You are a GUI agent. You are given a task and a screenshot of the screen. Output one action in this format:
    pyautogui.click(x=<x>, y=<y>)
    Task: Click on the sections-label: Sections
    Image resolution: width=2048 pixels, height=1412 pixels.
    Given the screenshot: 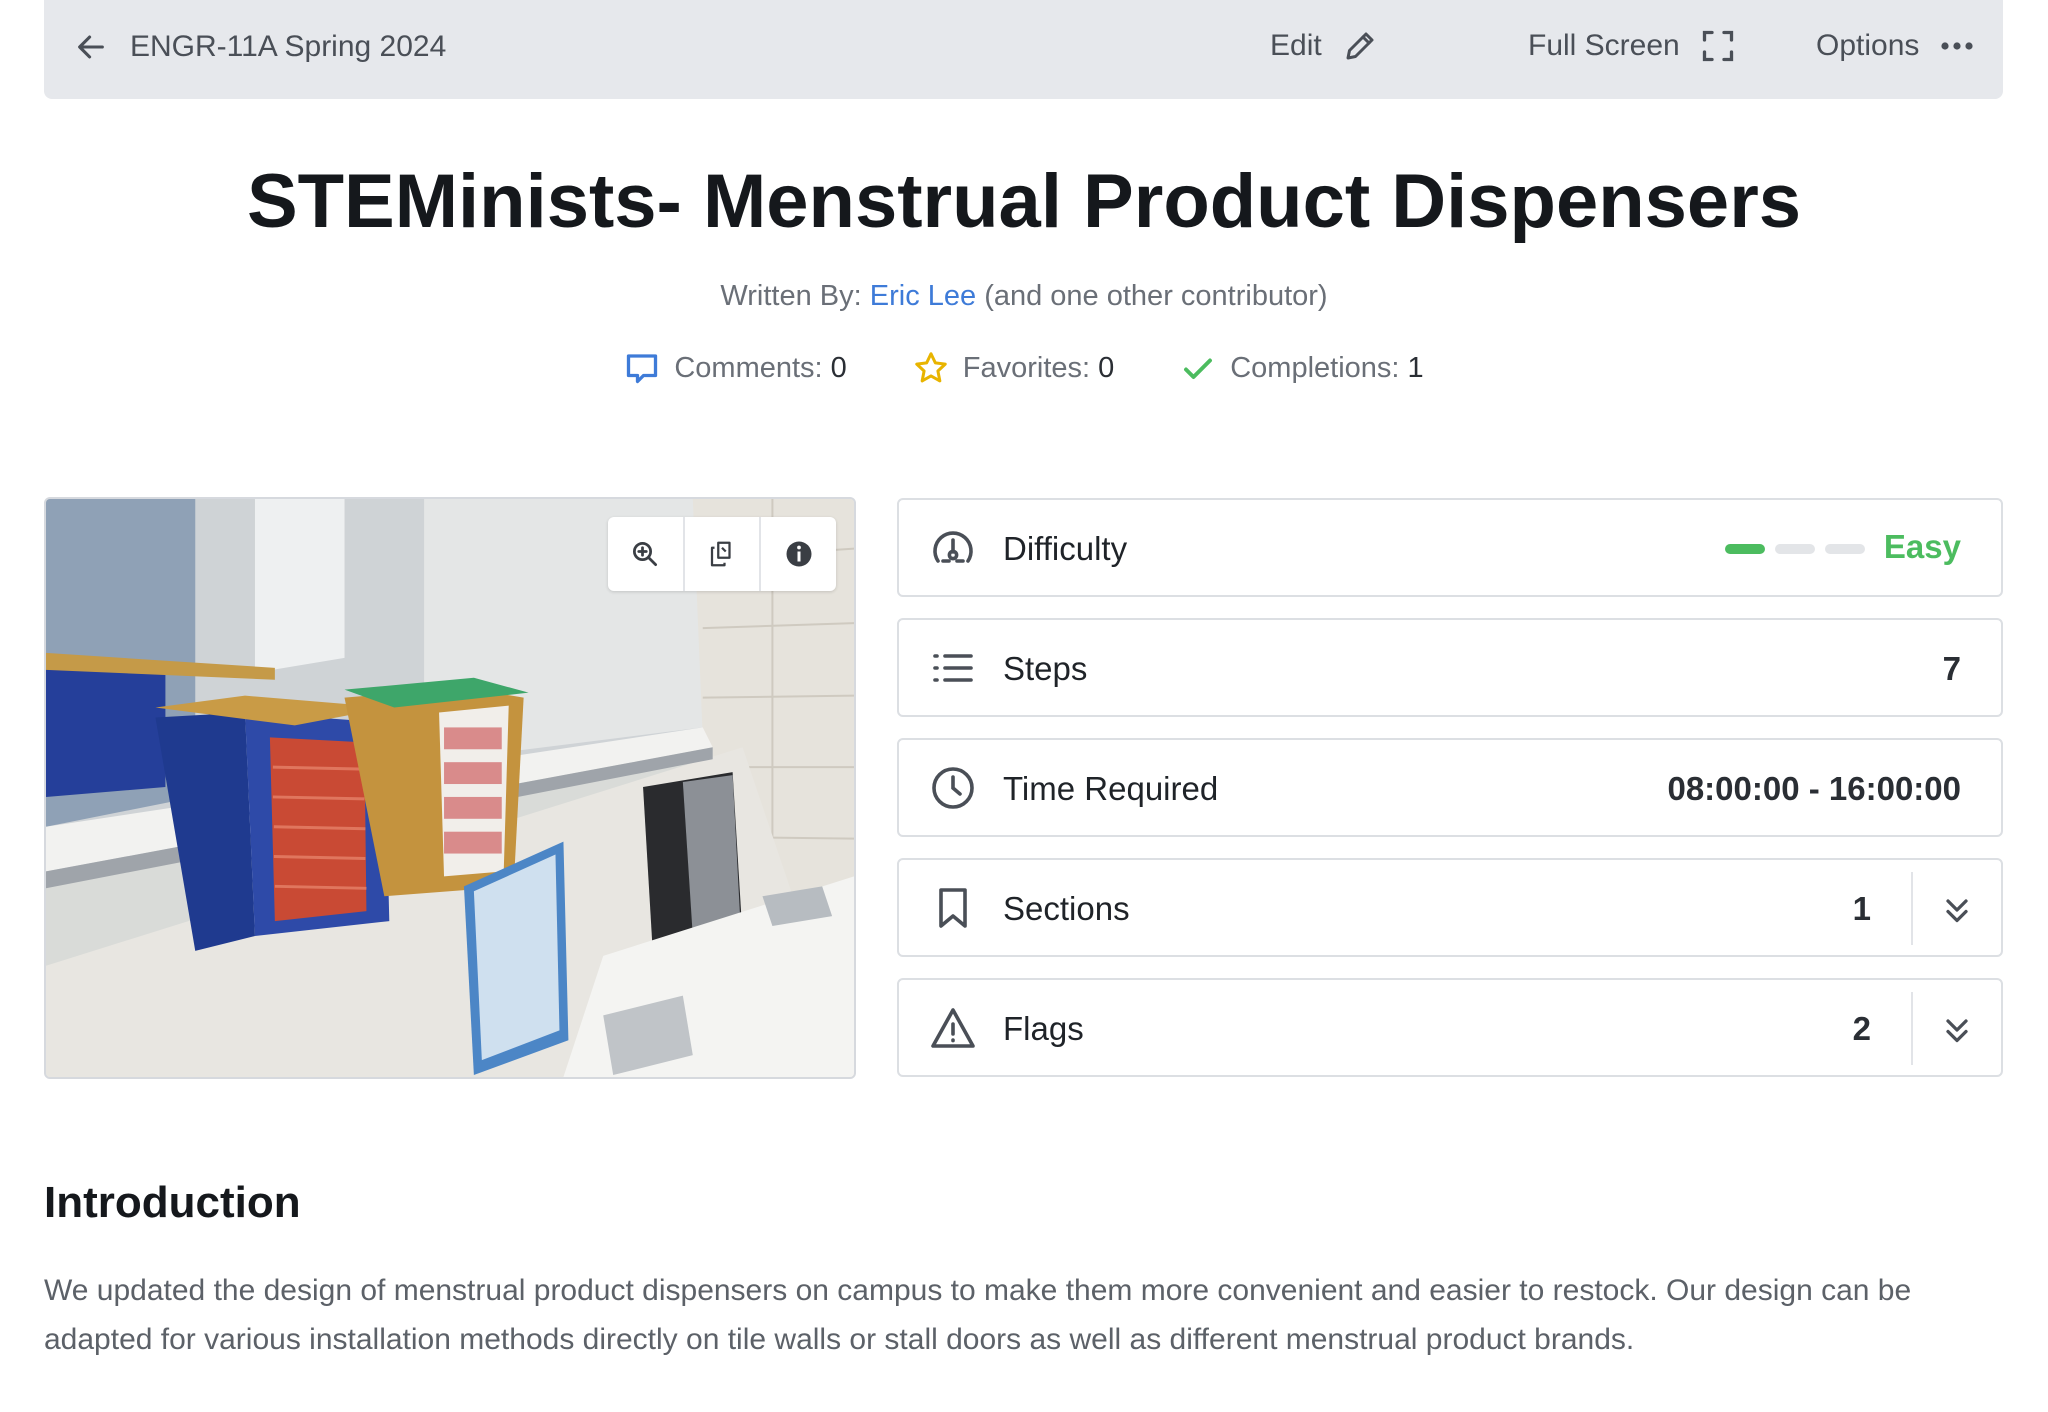 What is the action you would take?
    pyautogui.click(x=1066, y=908)
    